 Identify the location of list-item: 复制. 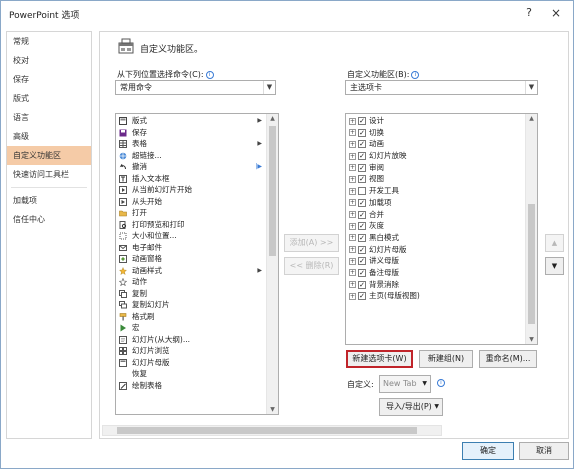
(191, 294).